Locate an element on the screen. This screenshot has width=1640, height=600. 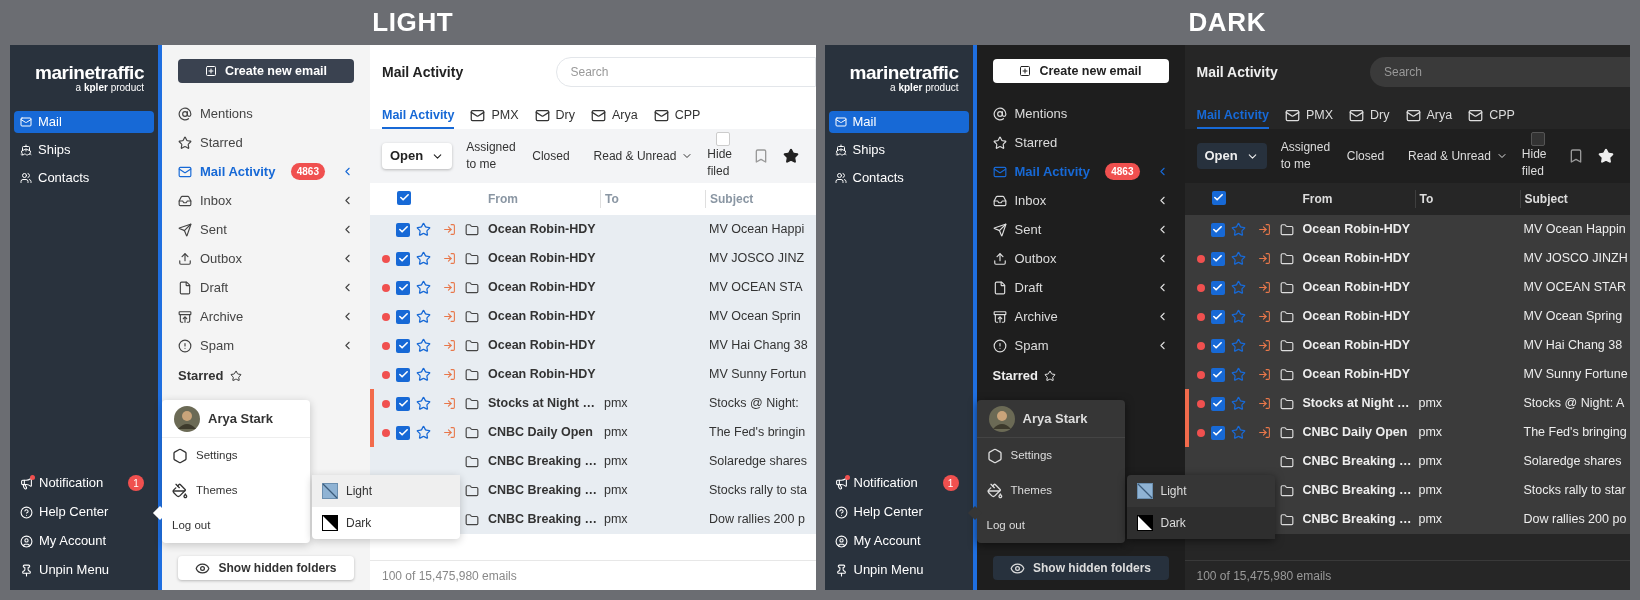
table-row: Stocks at Night … pmx Stocks @ Night: is located at coordinates (593, 403).